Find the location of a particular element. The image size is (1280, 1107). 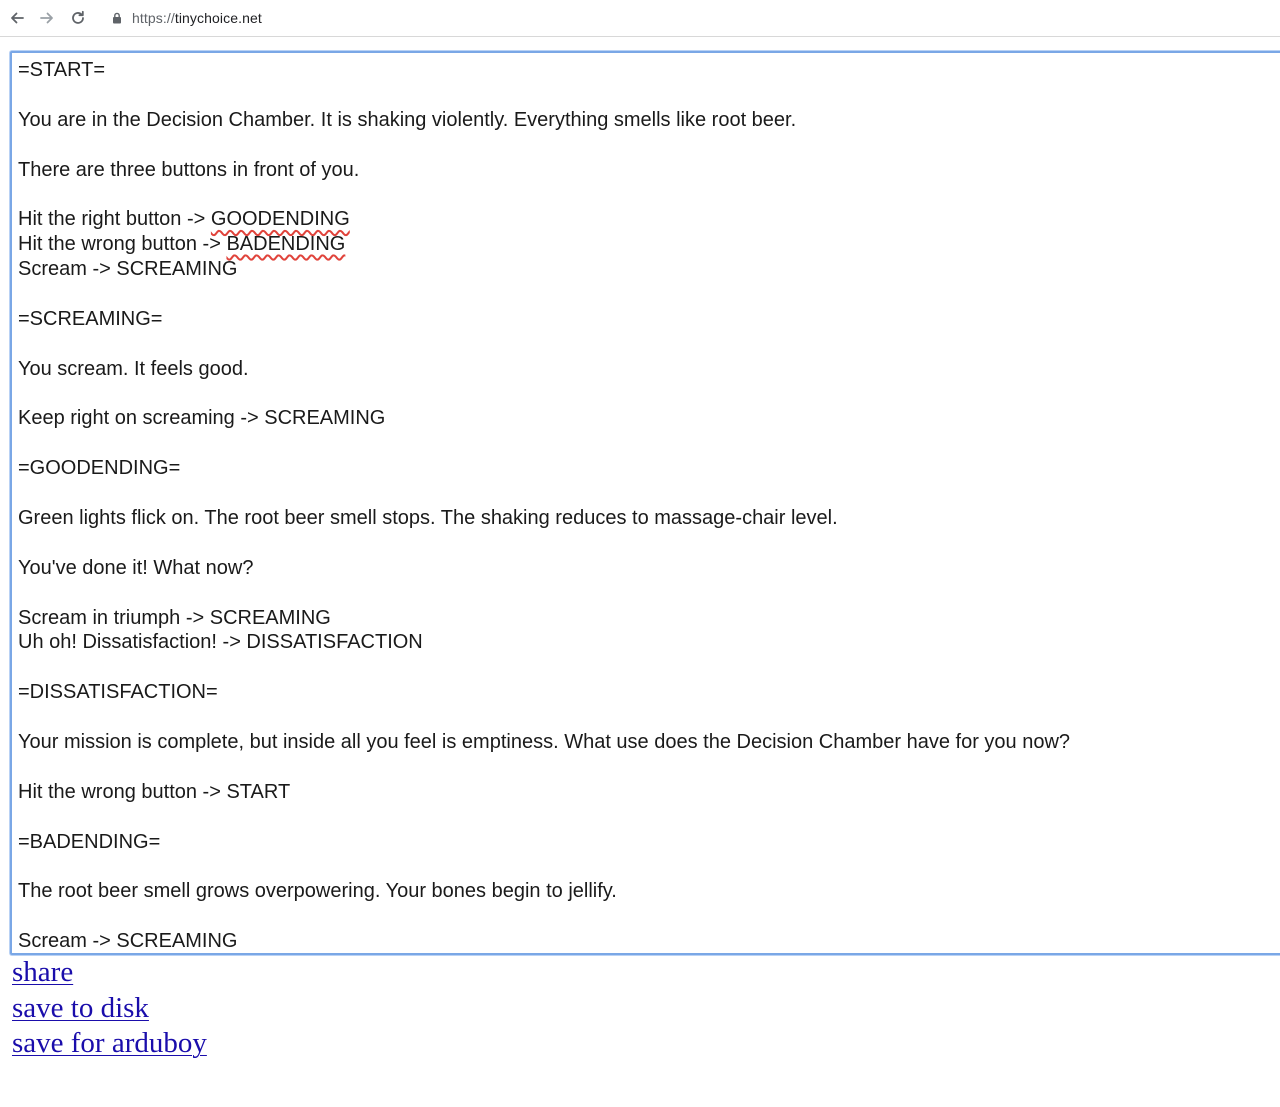

browser-toolbar: https://tinychoice.net is located at coordinates (640, 18).